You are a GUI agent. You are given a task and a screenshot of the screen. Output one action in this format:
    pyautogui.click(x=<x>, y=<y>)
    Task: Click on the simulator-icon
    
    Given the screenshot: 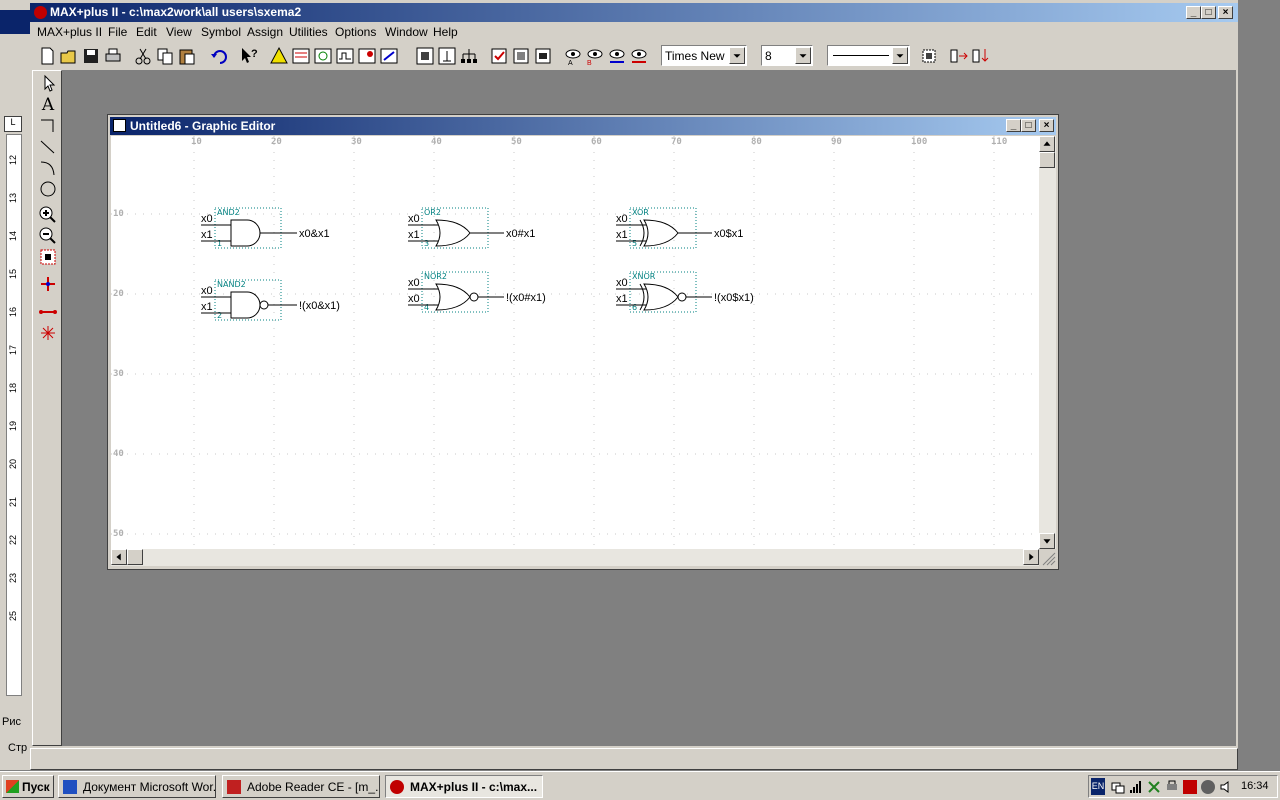 What is the action you would take?
    pyautogui.click(x=345, y=56)
    